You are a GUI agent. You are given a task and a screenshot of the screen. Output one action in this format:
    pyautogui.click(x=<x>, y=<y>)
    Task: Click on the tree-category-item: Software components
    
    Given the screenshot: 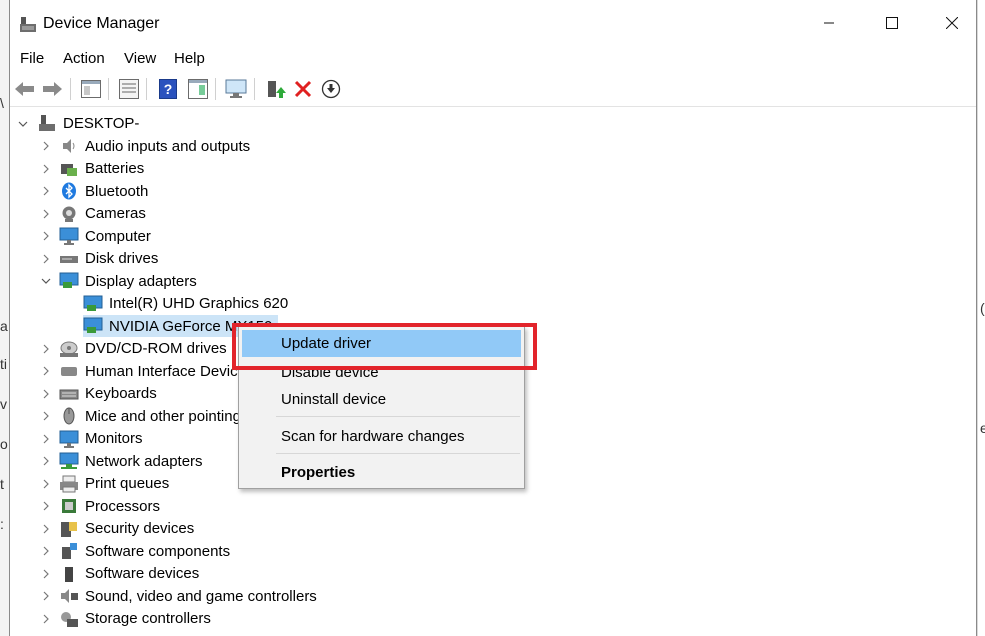 What is the action you would take?
    pyautogui.click(x=144, y=551)
    